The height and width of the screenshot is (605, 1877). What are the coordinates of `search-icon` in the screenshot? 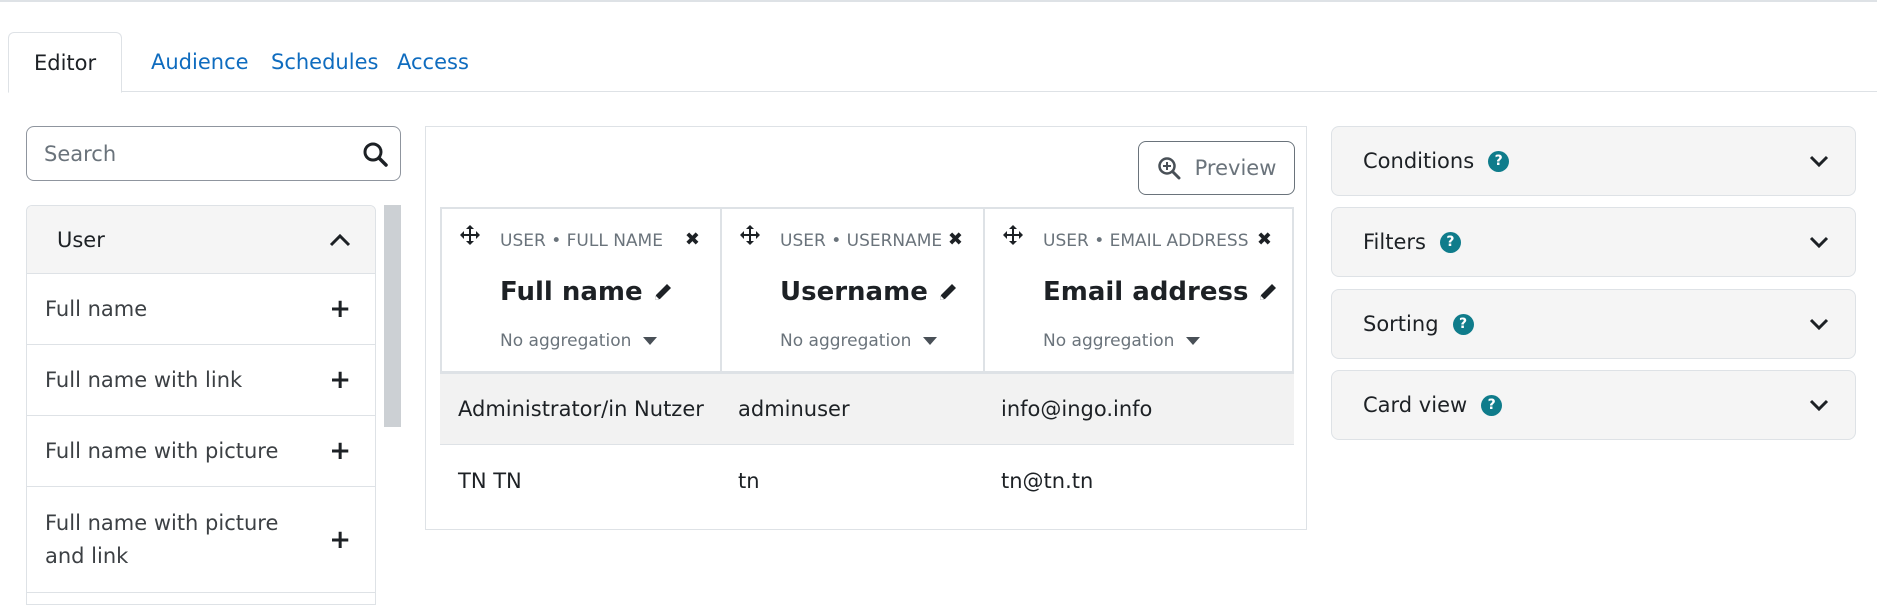 It's located at (375, 154).